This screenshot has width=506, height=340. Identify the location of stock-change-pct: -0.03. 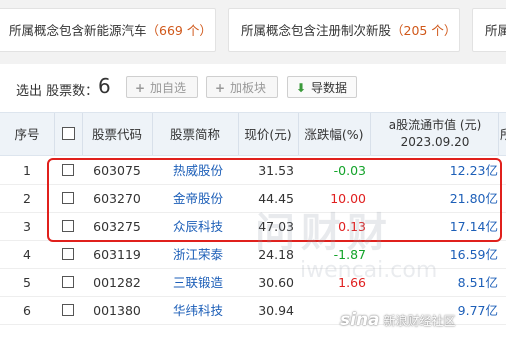
(349, 170).